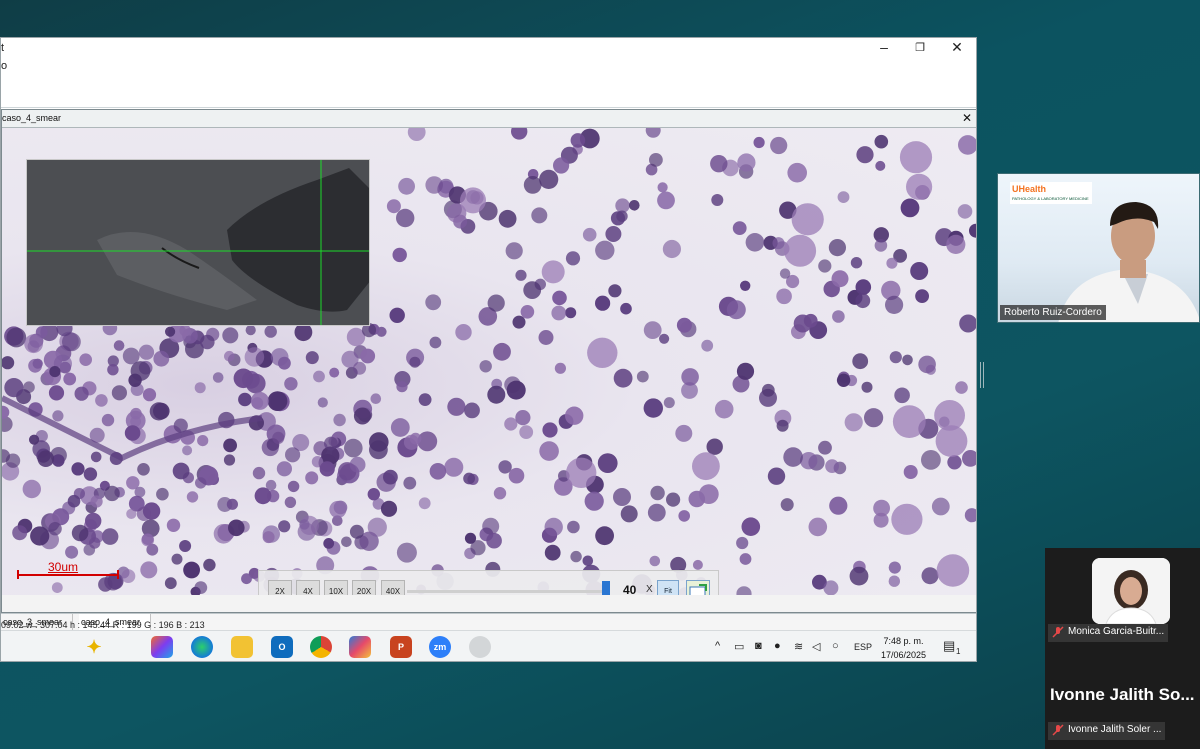  What do you see at coordinates (321, 647) in the screenshot?
I see `chrome-icon` at bounding box center [321, 647].